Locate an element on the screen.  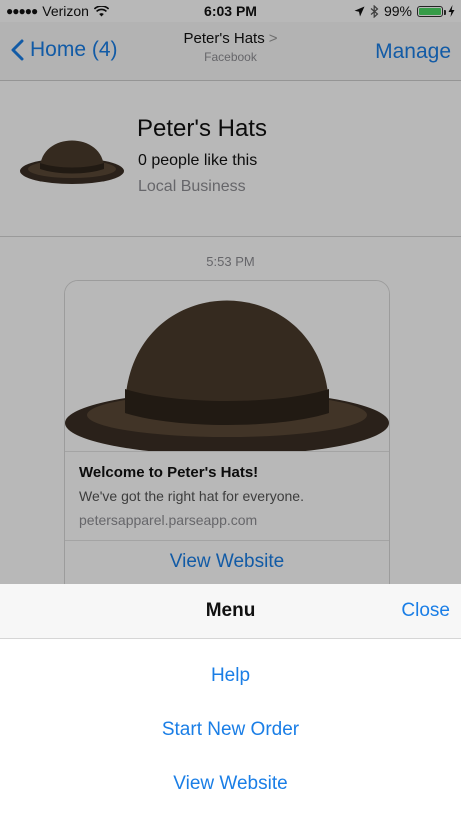
menu-item-start-new-order: Start New Order is located at coordinates (230, 730).